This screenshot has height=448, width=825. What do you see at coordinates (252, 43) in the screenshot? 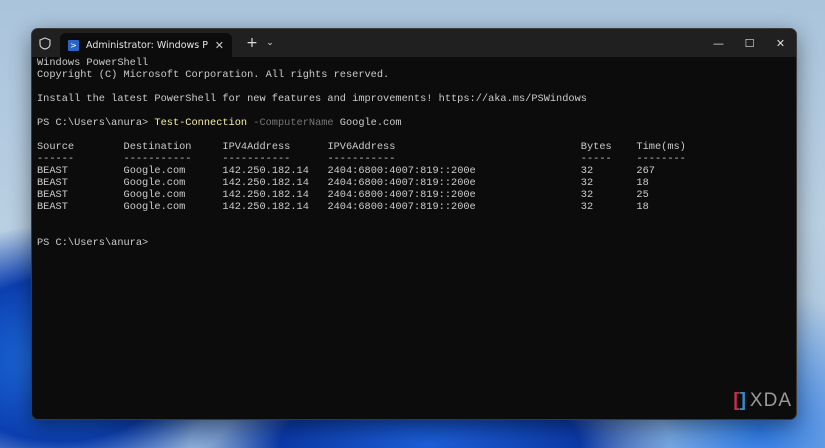
I see `new-tab-button: +` at bounding box center [252, 43].